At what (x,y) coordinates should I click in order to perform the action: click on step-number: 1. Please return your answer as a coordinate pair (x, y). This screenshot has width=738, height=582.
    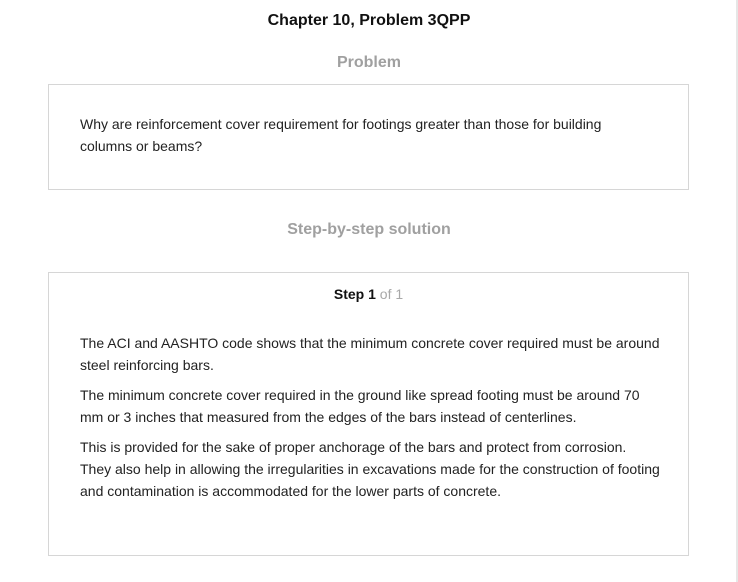
    Looking at the image, I should click on (372, 294).